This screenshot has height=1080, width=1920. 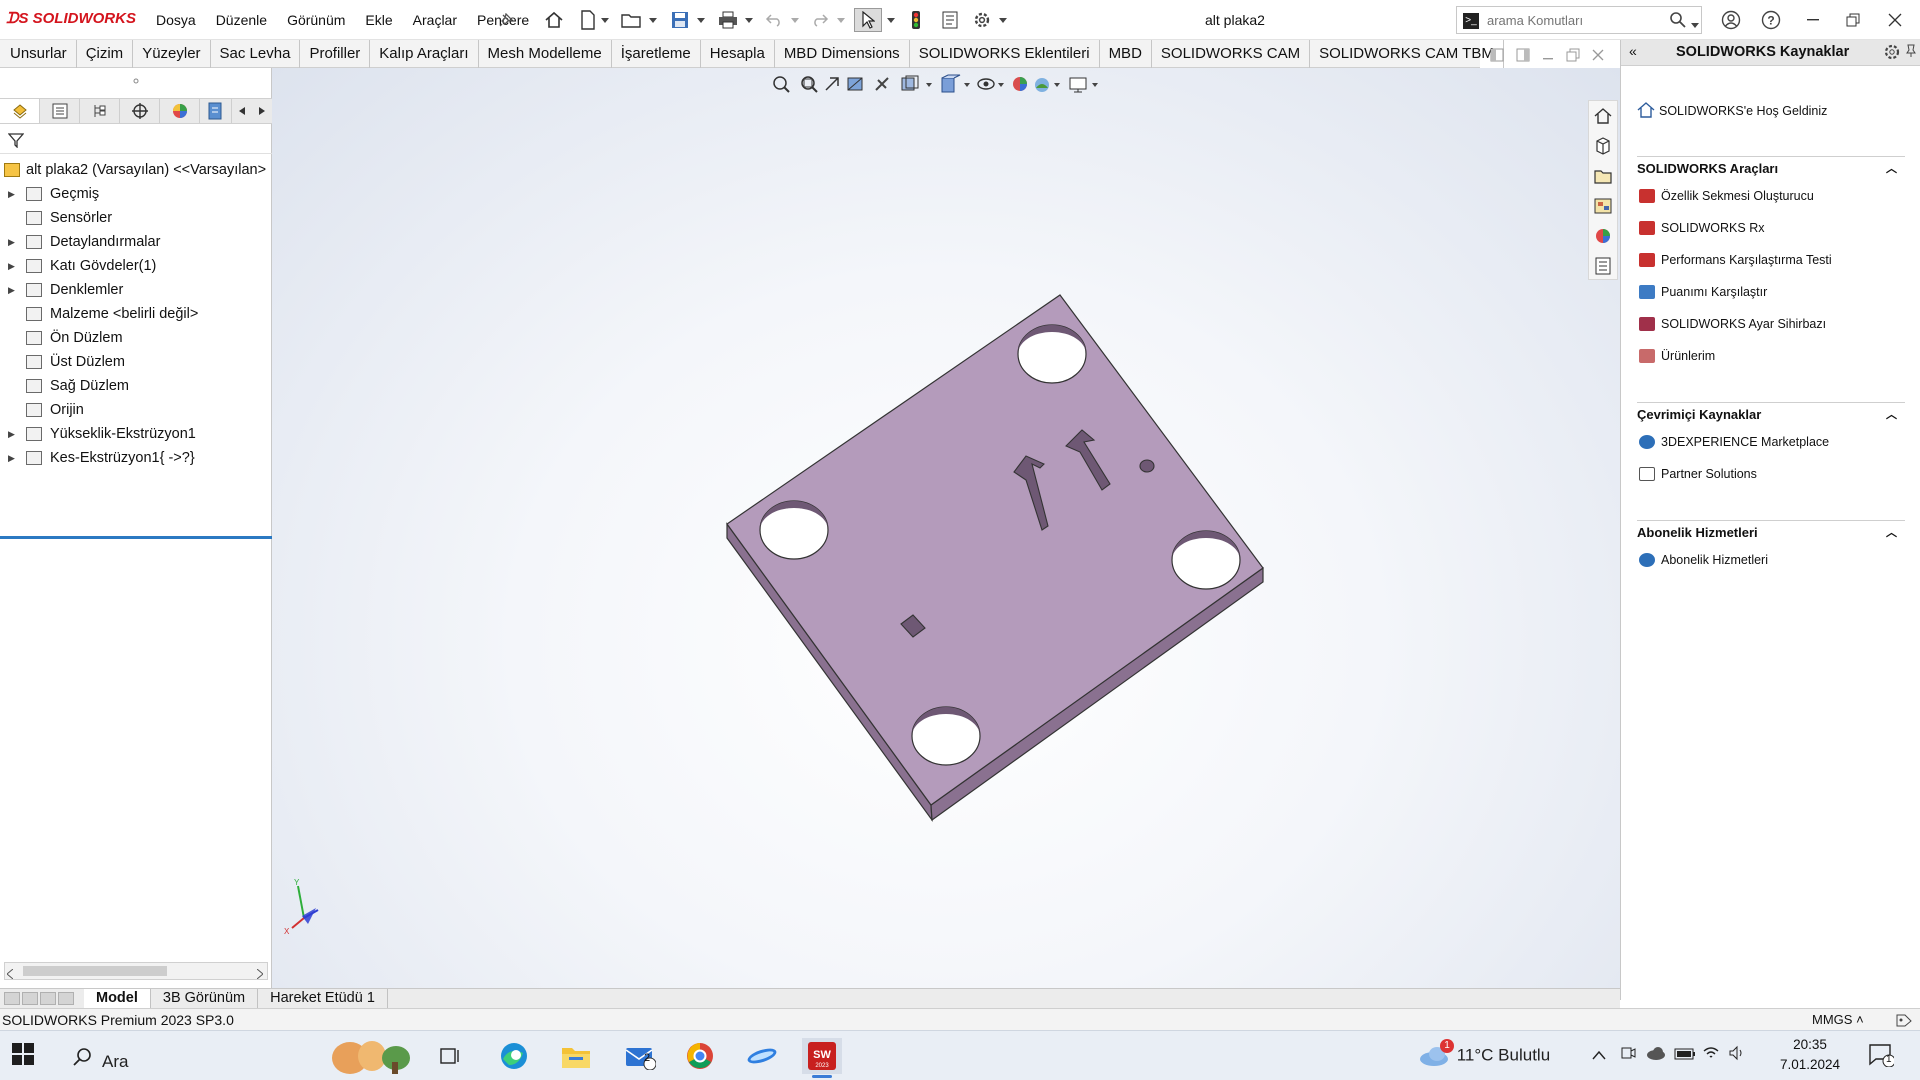 What do you see at coordinates (1407, 54) in the screenshot?
I see `tab-solidworks-cam-tbm: SOLIDWORKS CAM TBM` at bounding box center [1407, 54].